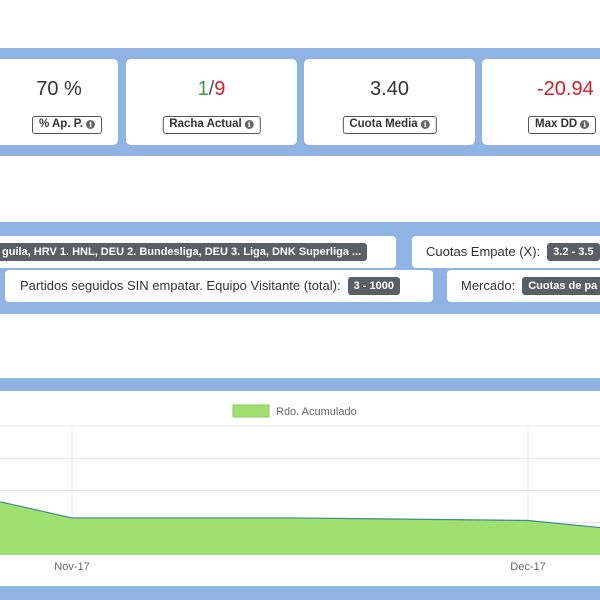  Describe the element at coordinates (300, 528) in the screenshot. I see `area-fill` at that location.